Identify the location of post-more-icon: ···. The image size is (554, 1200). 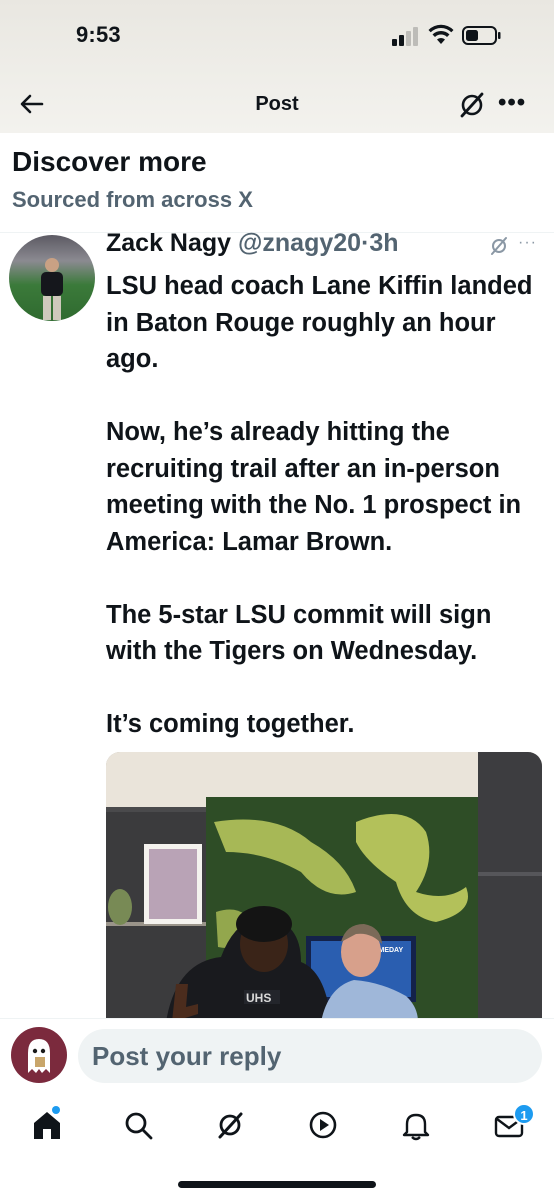
(527, 243).